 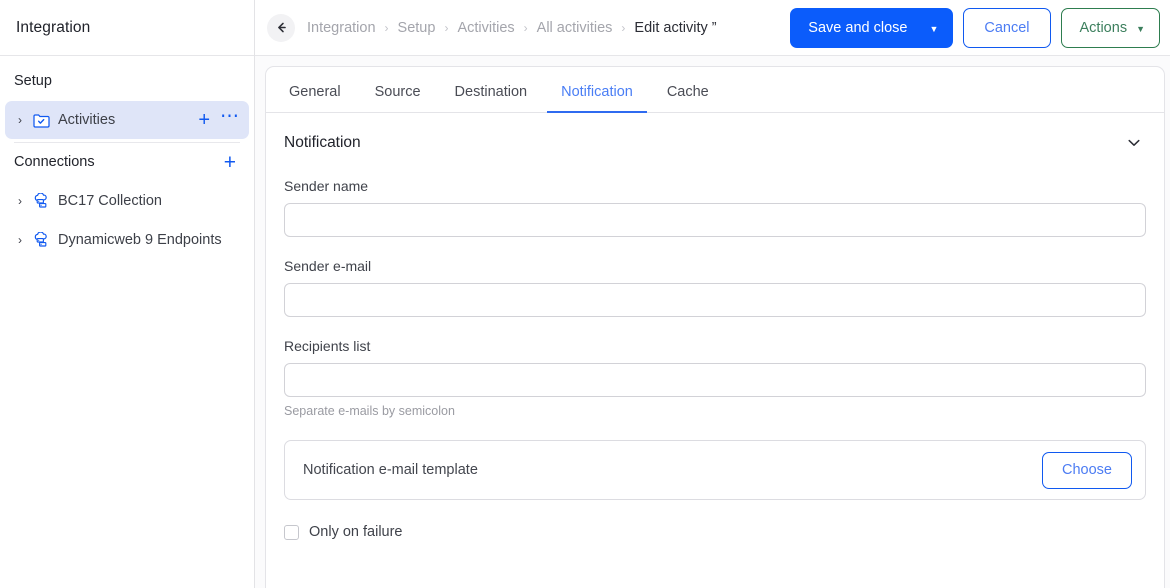 I want to click on breadcrumb-item-all-activities: All activities, so click(x=575, y=28).